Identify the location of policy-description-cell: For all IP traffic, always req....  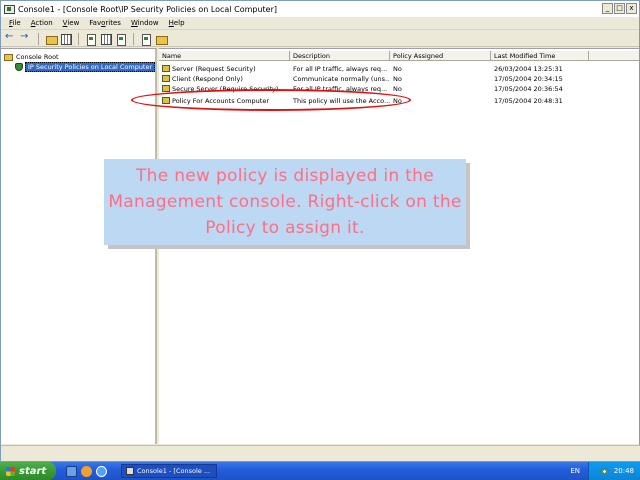
(340, 69).